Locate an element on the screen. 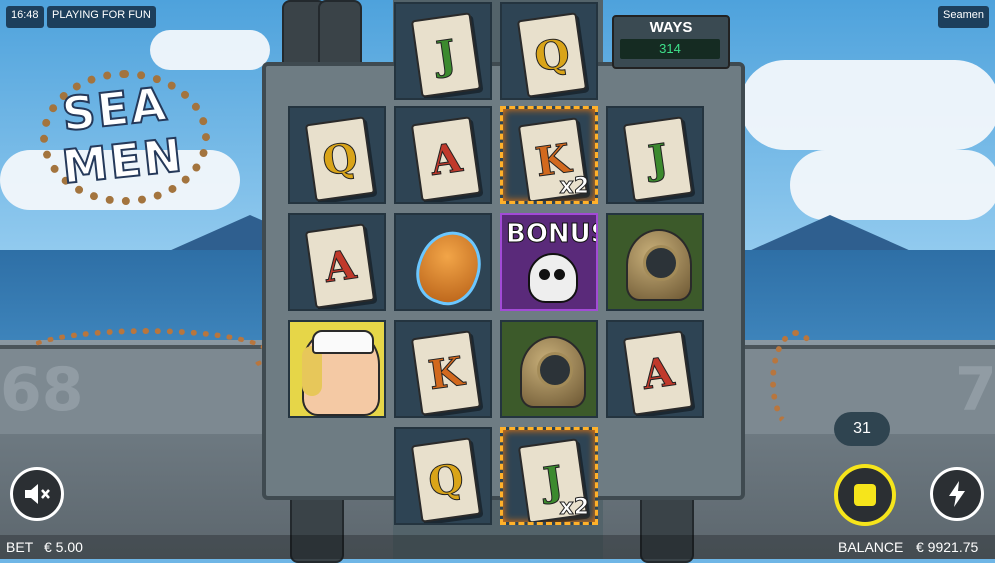 The image size is (995, 563). ways-value: 314 is located at coordinates (670, 49).